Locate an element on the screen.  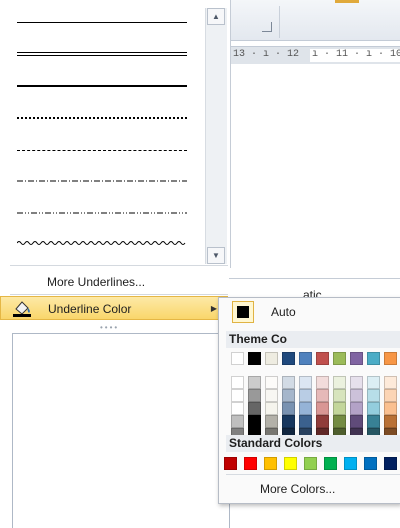
thick-line-sample is located at coordinates (102, 86).